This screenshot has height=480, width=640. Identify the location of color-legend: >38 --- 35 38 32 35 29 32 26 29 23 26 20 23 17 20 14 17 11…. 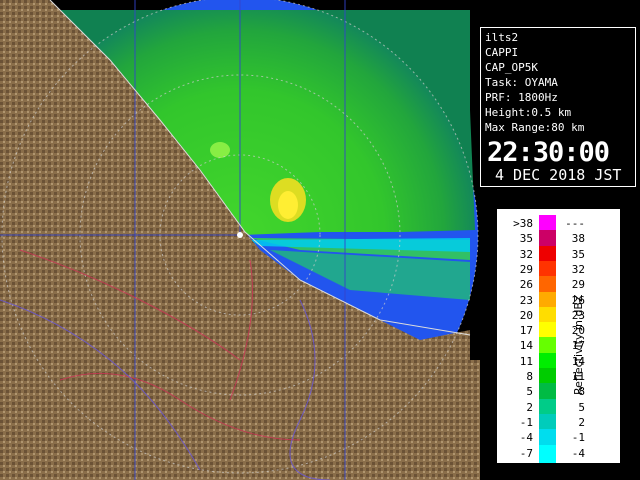
(558, 336).